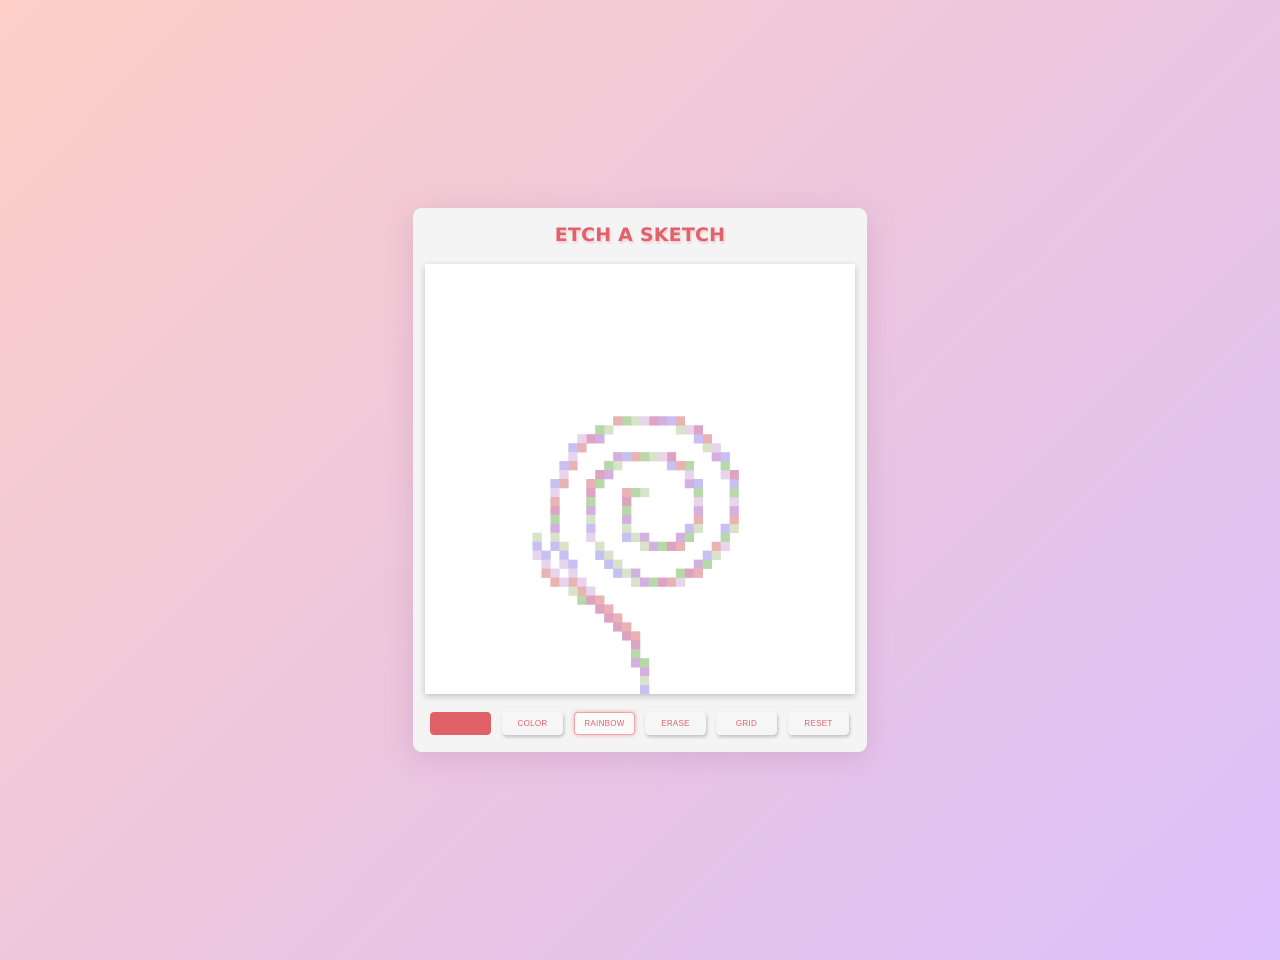 Image resolution: width=1280 pixels, height=960 pixels. Describe the element at coordinates (460, 723) in the screenshot. I see `color-picker` at that location.